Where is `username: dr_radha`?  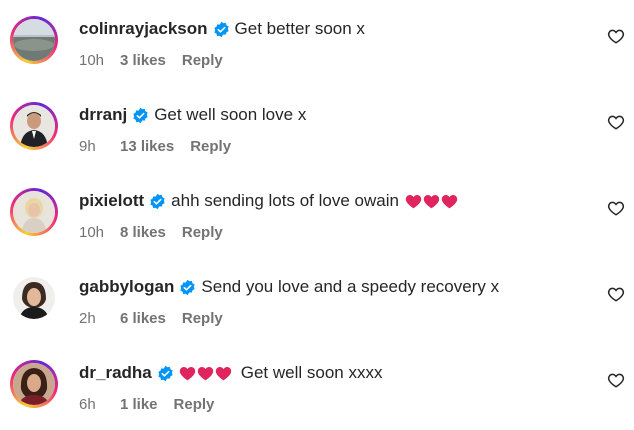 username: dr_radha is located at coordinates (115, 373).